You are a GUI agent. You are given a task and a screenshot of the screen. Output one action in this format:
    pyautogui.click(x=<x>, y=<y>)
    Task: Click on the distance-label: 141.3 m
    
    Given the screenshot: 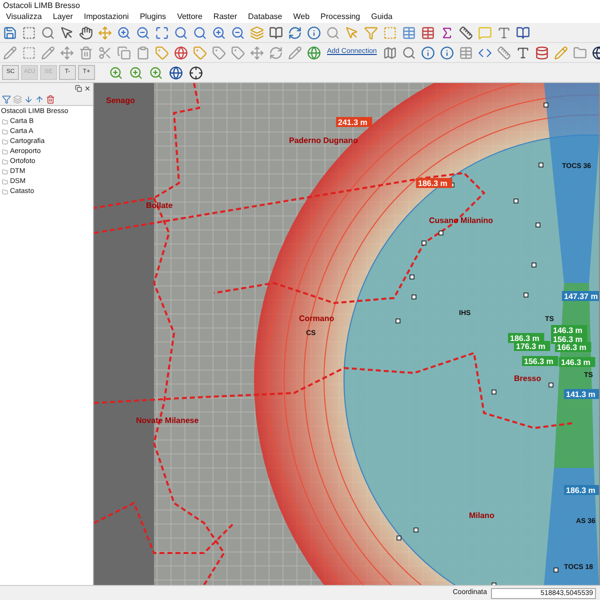 What is the action you would take?
    pyautogui.click(x=581, y=394)
    